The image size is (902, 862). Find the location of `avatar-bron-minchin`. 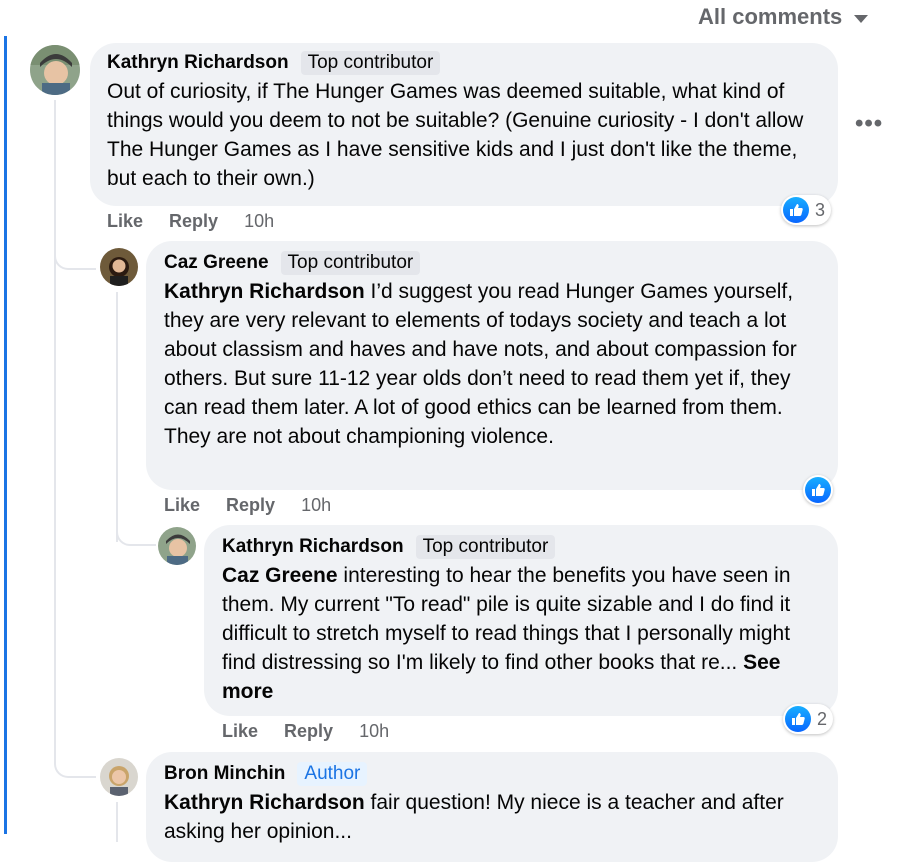

avatar-bron-minchin is located at coordinates (119, 777).